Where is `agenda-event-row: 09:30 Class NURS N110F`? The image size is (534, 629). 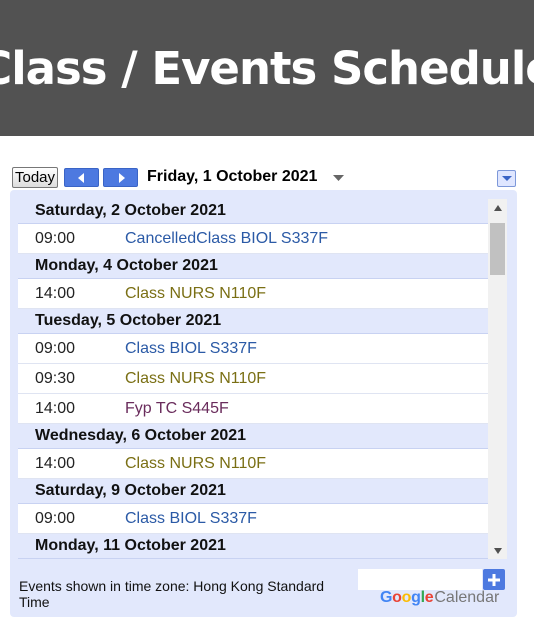 agenda-event-row: 09:30 Class NURS N110F is located at coordinates (253, 379).